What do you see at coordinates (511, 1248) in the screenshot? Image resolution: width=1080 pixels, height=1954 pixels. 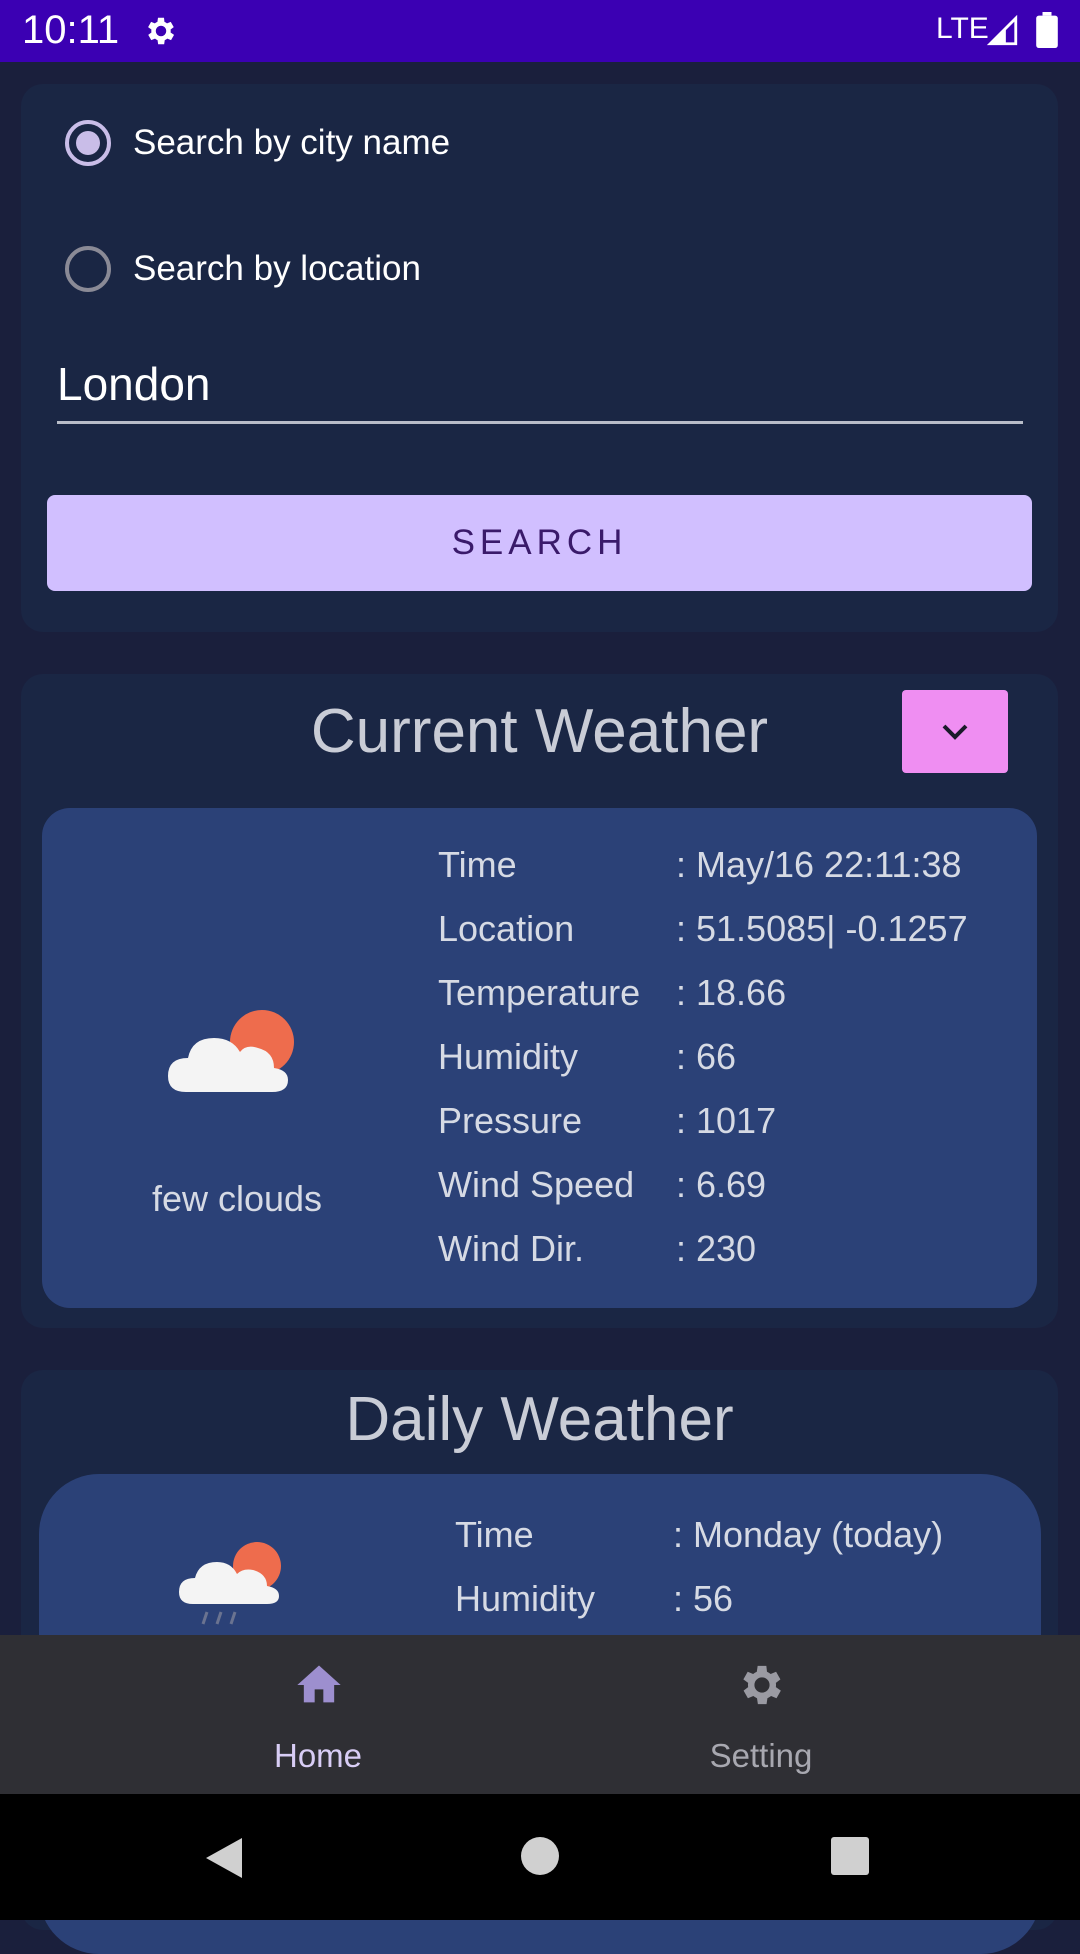 I see `row-key: Wind Dir.` at bounding box center [511, 1248].